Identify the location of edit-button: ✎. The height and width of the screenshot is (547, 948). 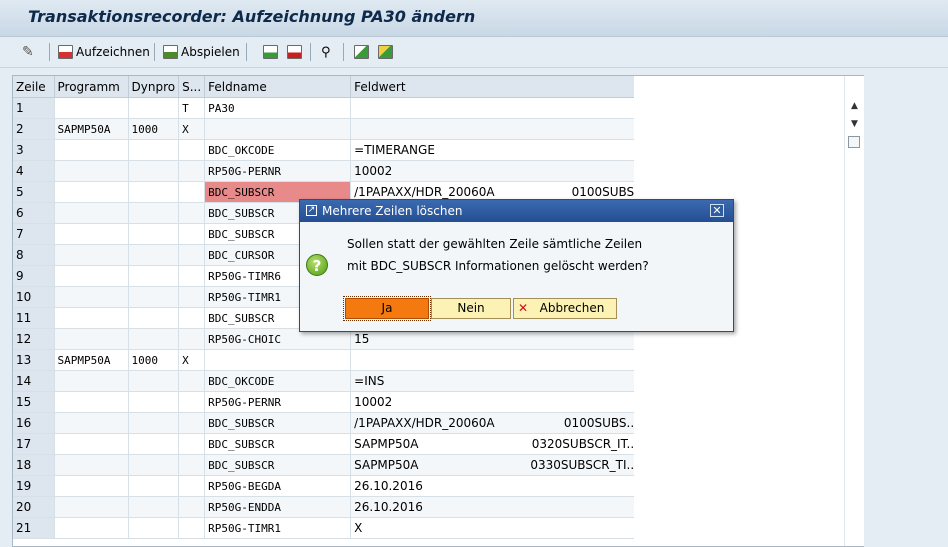
(28, 52).